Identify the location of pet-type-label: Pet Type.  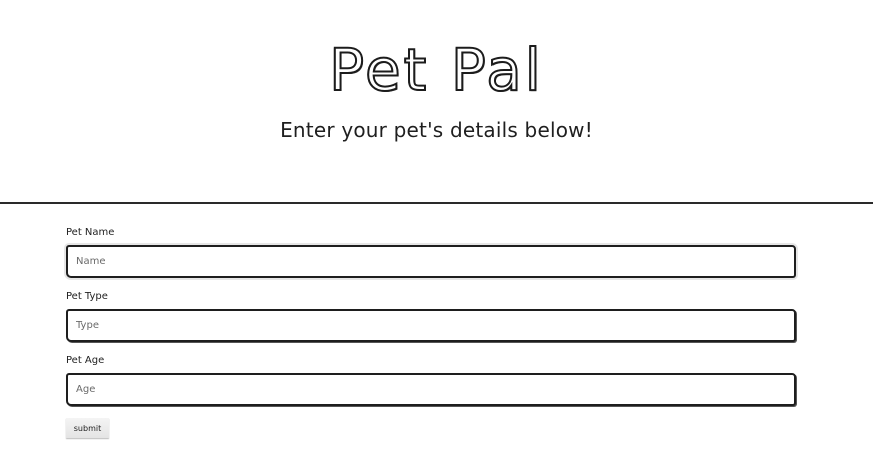
(87, 296).